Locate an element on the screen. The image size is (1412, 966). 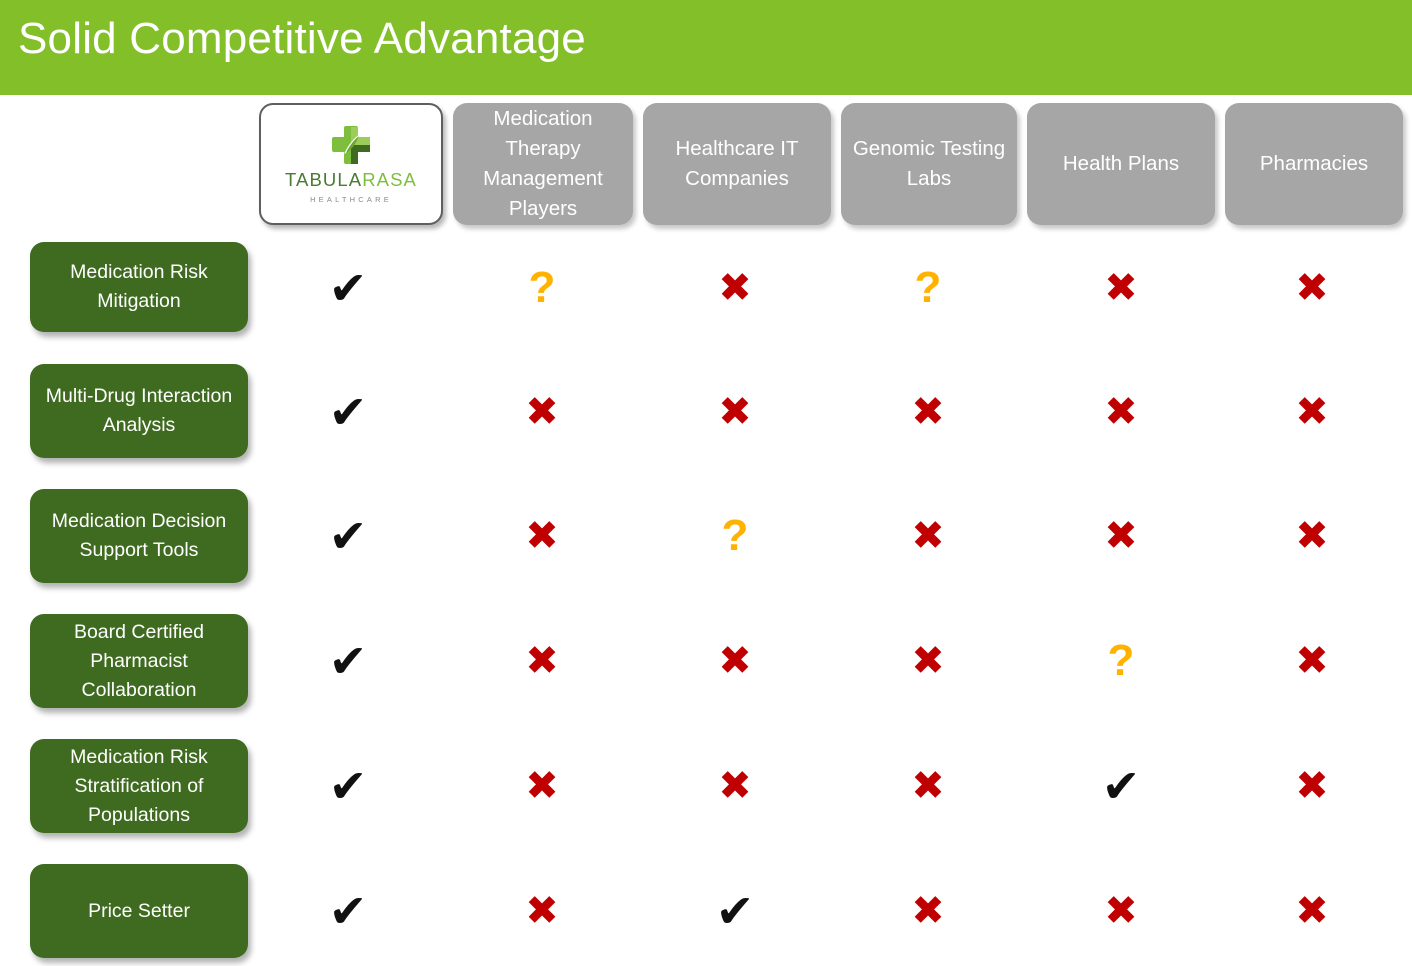
column-header-label: Health Plans is located at coordinates (1121, 163).